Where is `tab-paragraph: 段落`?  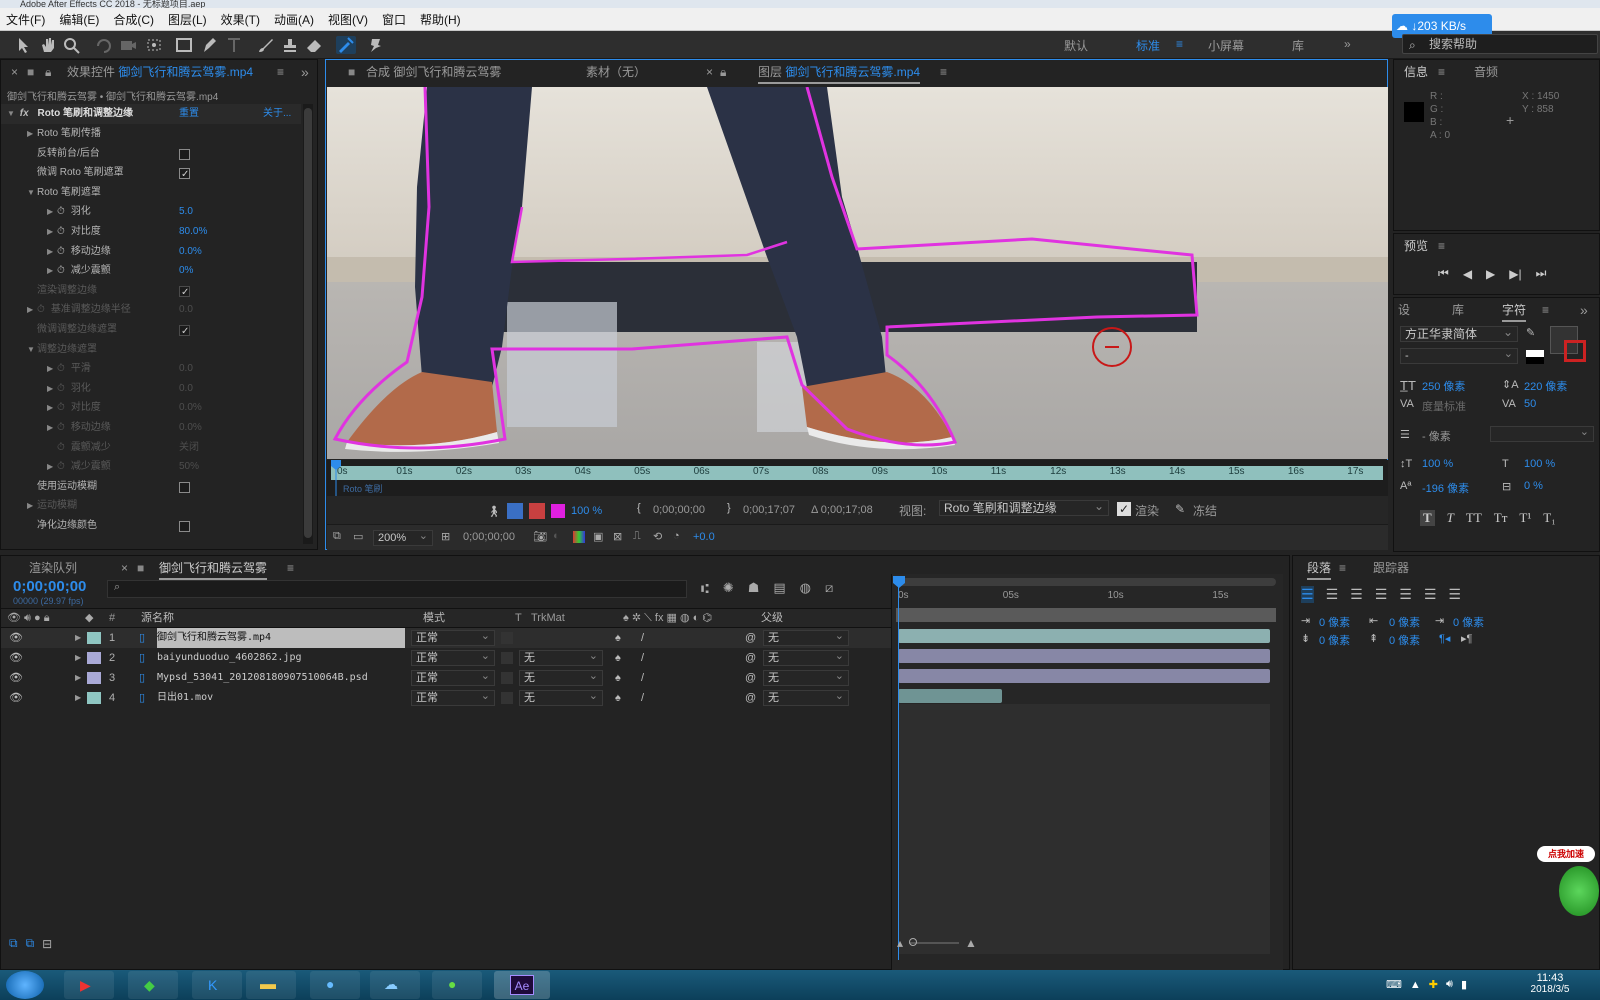
tab-paragraph: 段落 is located at coordinates (1319, 568).